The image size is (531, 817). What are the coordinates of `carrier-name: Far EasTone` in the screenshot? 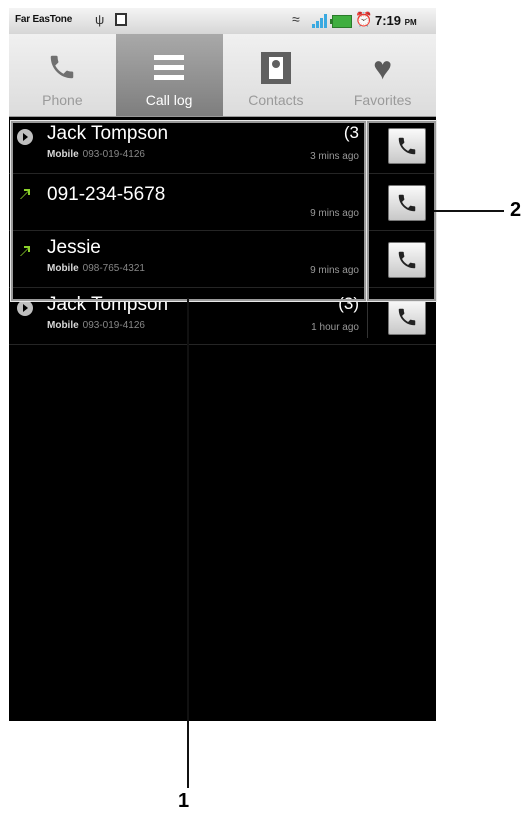 It's located at (44, 19).